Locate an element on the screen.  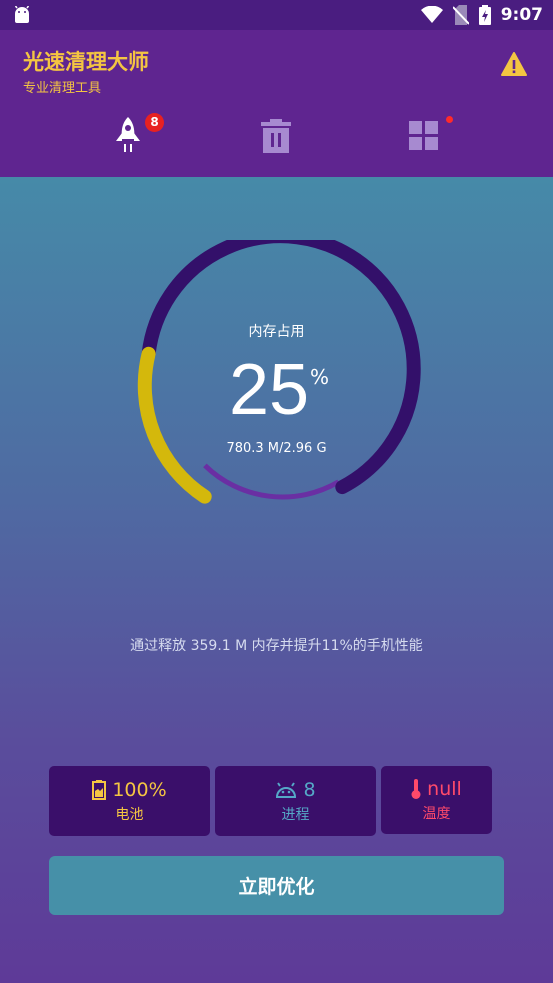
no-sim-icon is located at coordinates (460, 15).